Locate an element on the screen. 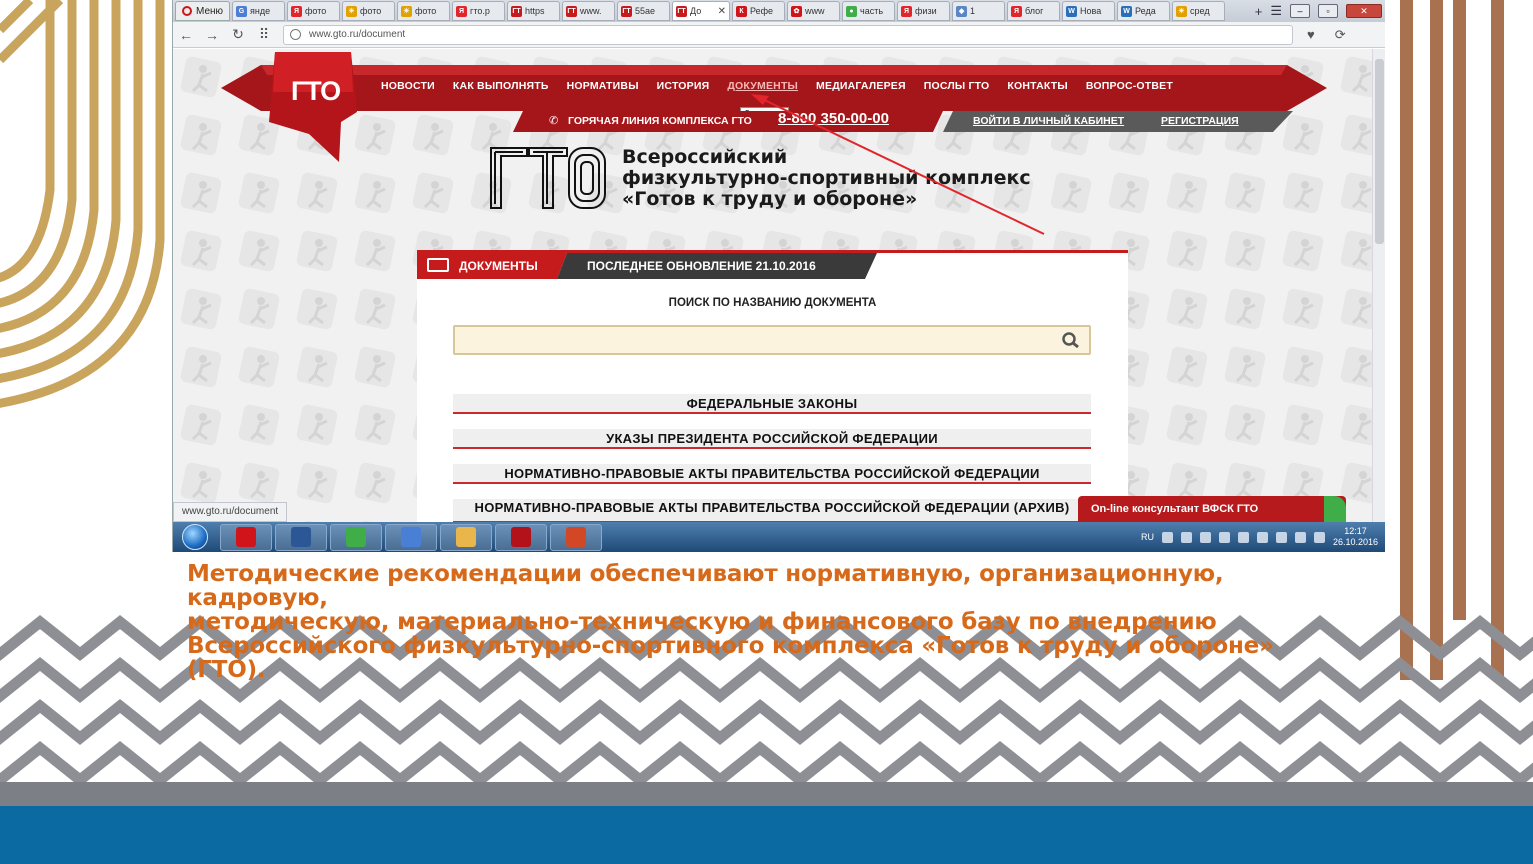 This screenshot has width=1533, height=864. hotline-phone: 8-800 350-00-00 is located at coordinates (833, 118).